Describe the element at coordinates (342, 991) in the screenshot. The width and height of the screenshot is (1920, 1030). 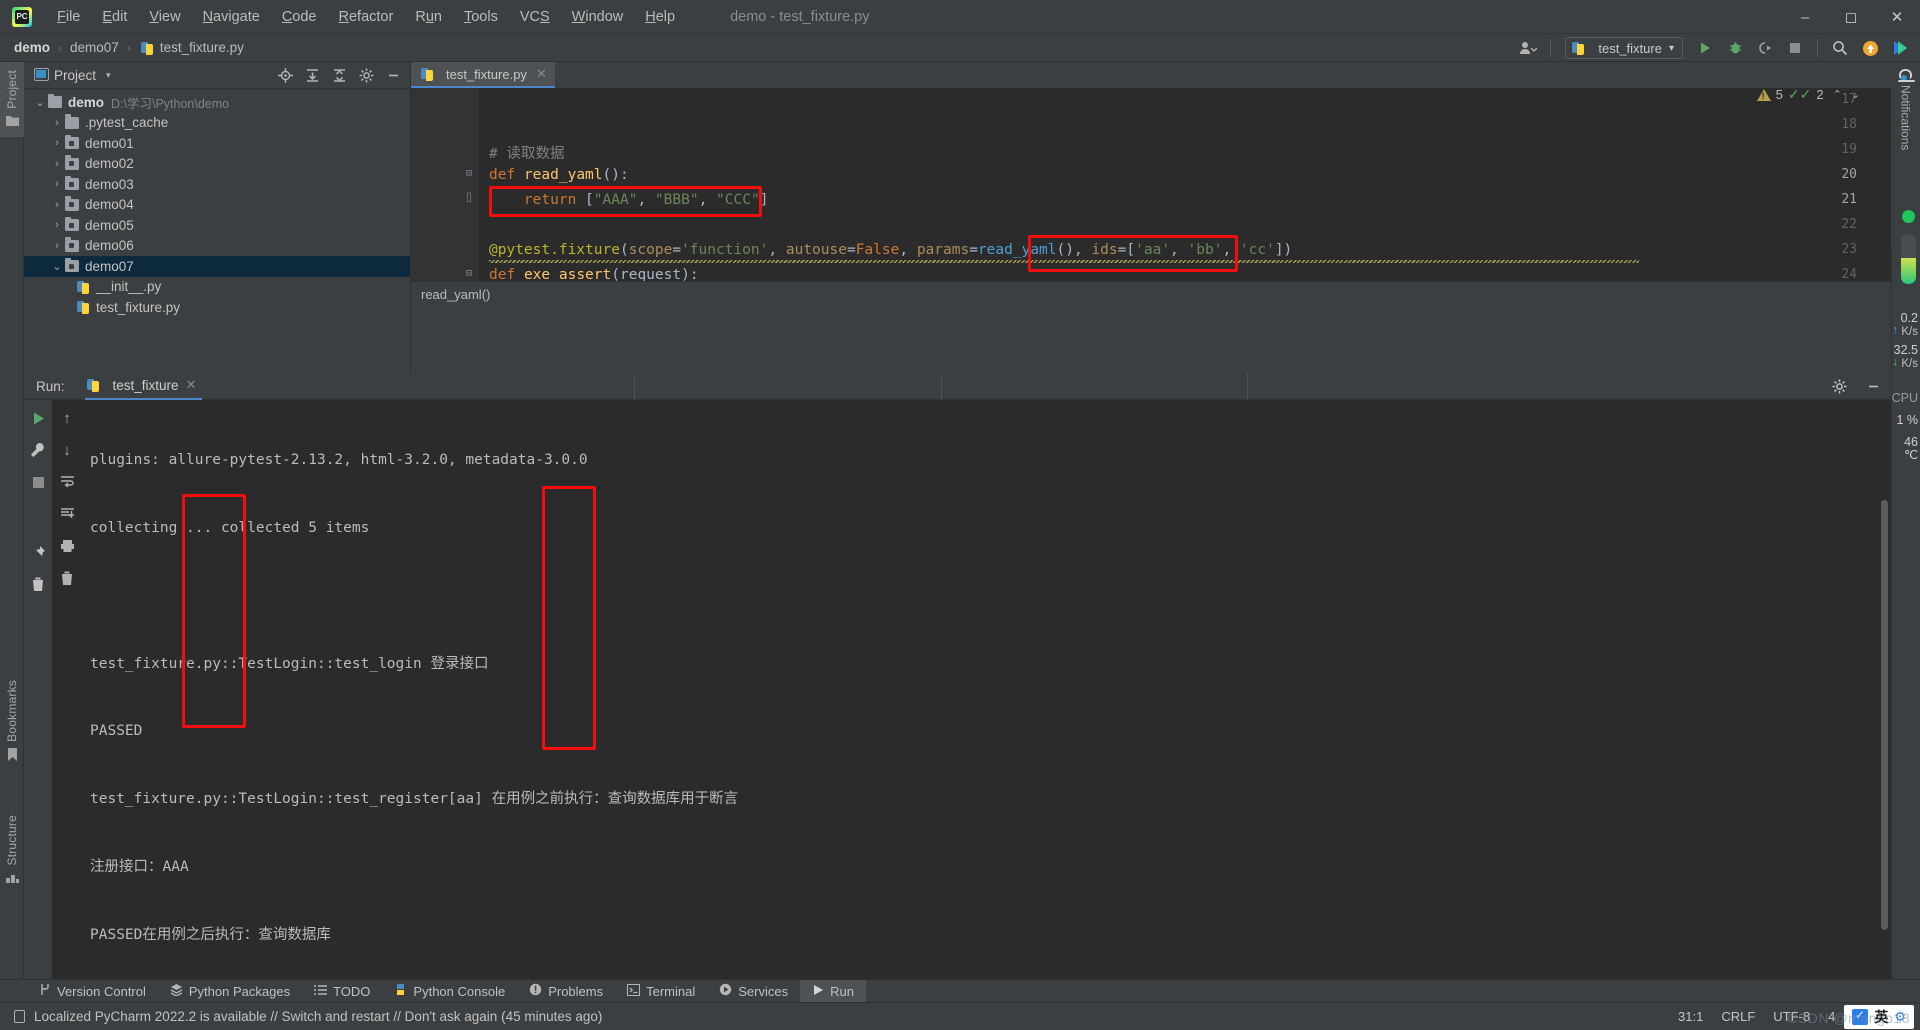
I see `tab-todo: TODO` at that location.